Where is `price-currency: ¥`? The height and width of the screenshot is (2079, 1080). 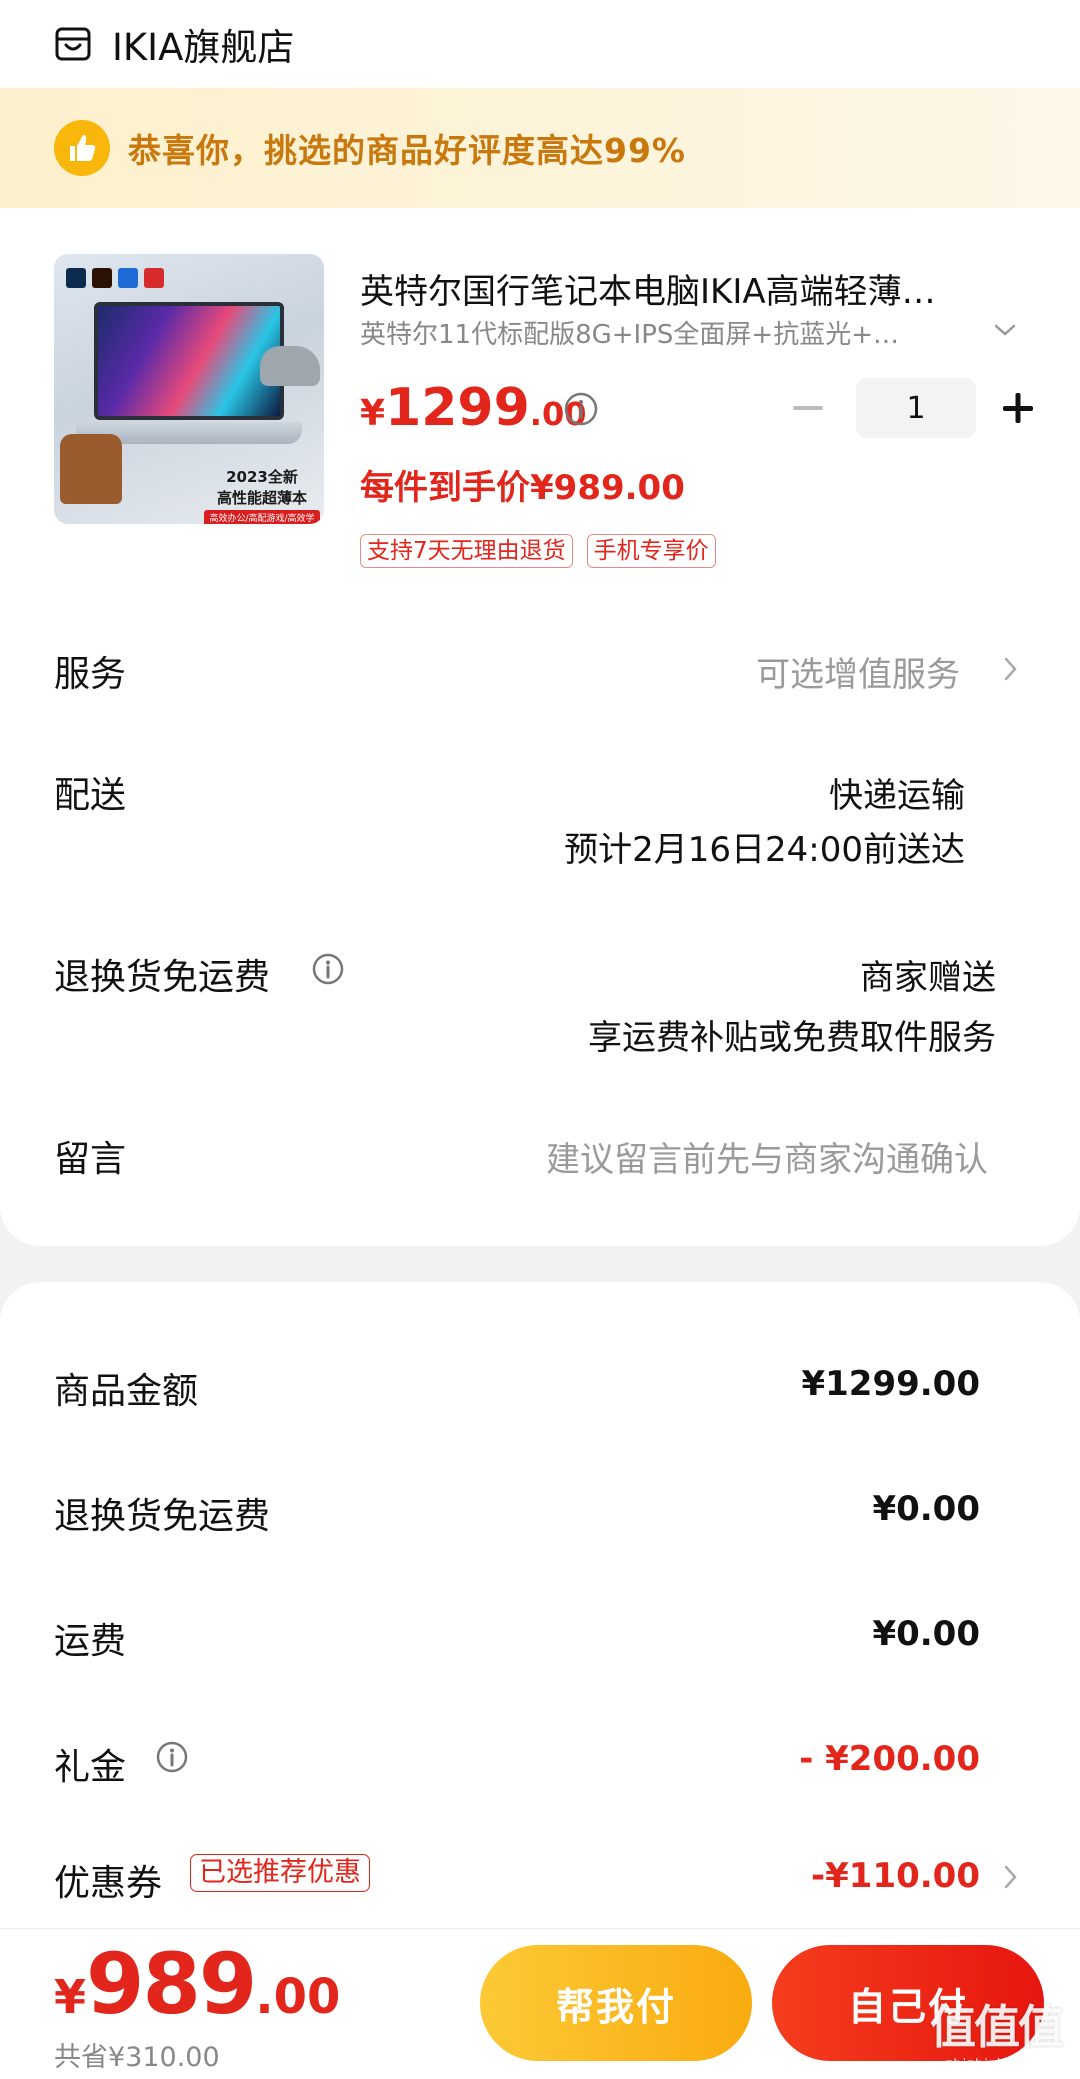 price-currency: ¥ is located at coordinates (373, 413).